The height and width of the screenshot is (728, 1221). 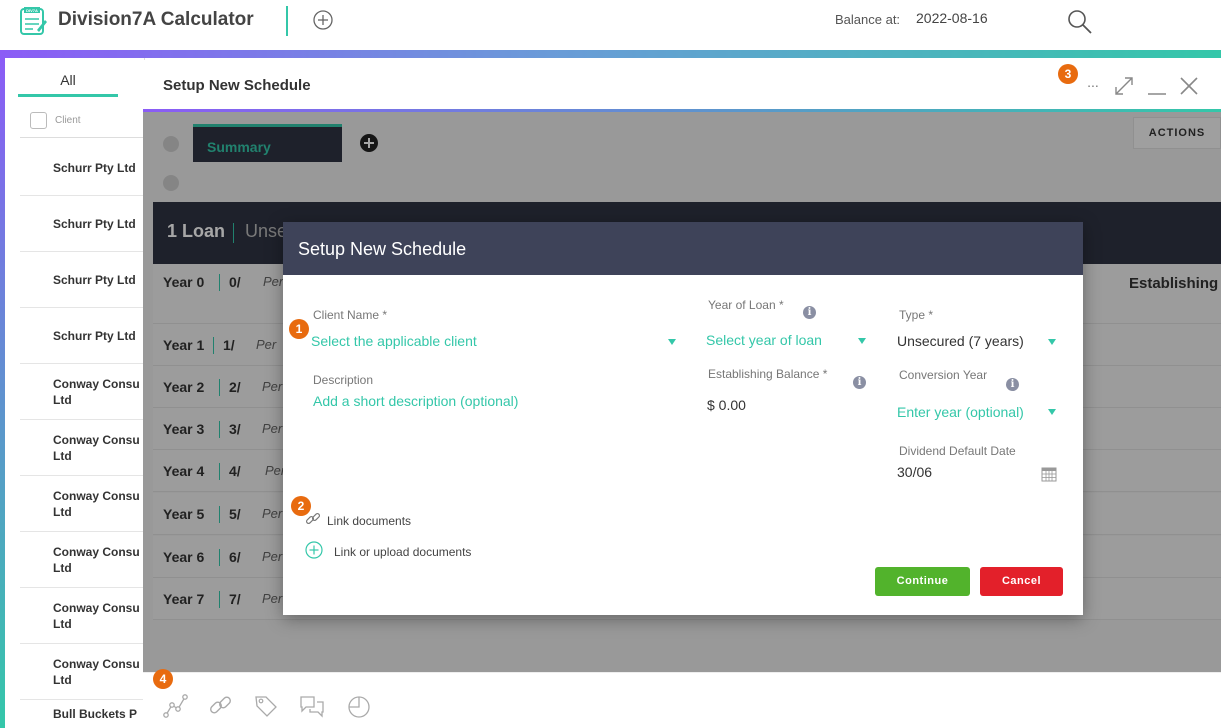 I want to click on history-icon, so click(x=359, y=706).